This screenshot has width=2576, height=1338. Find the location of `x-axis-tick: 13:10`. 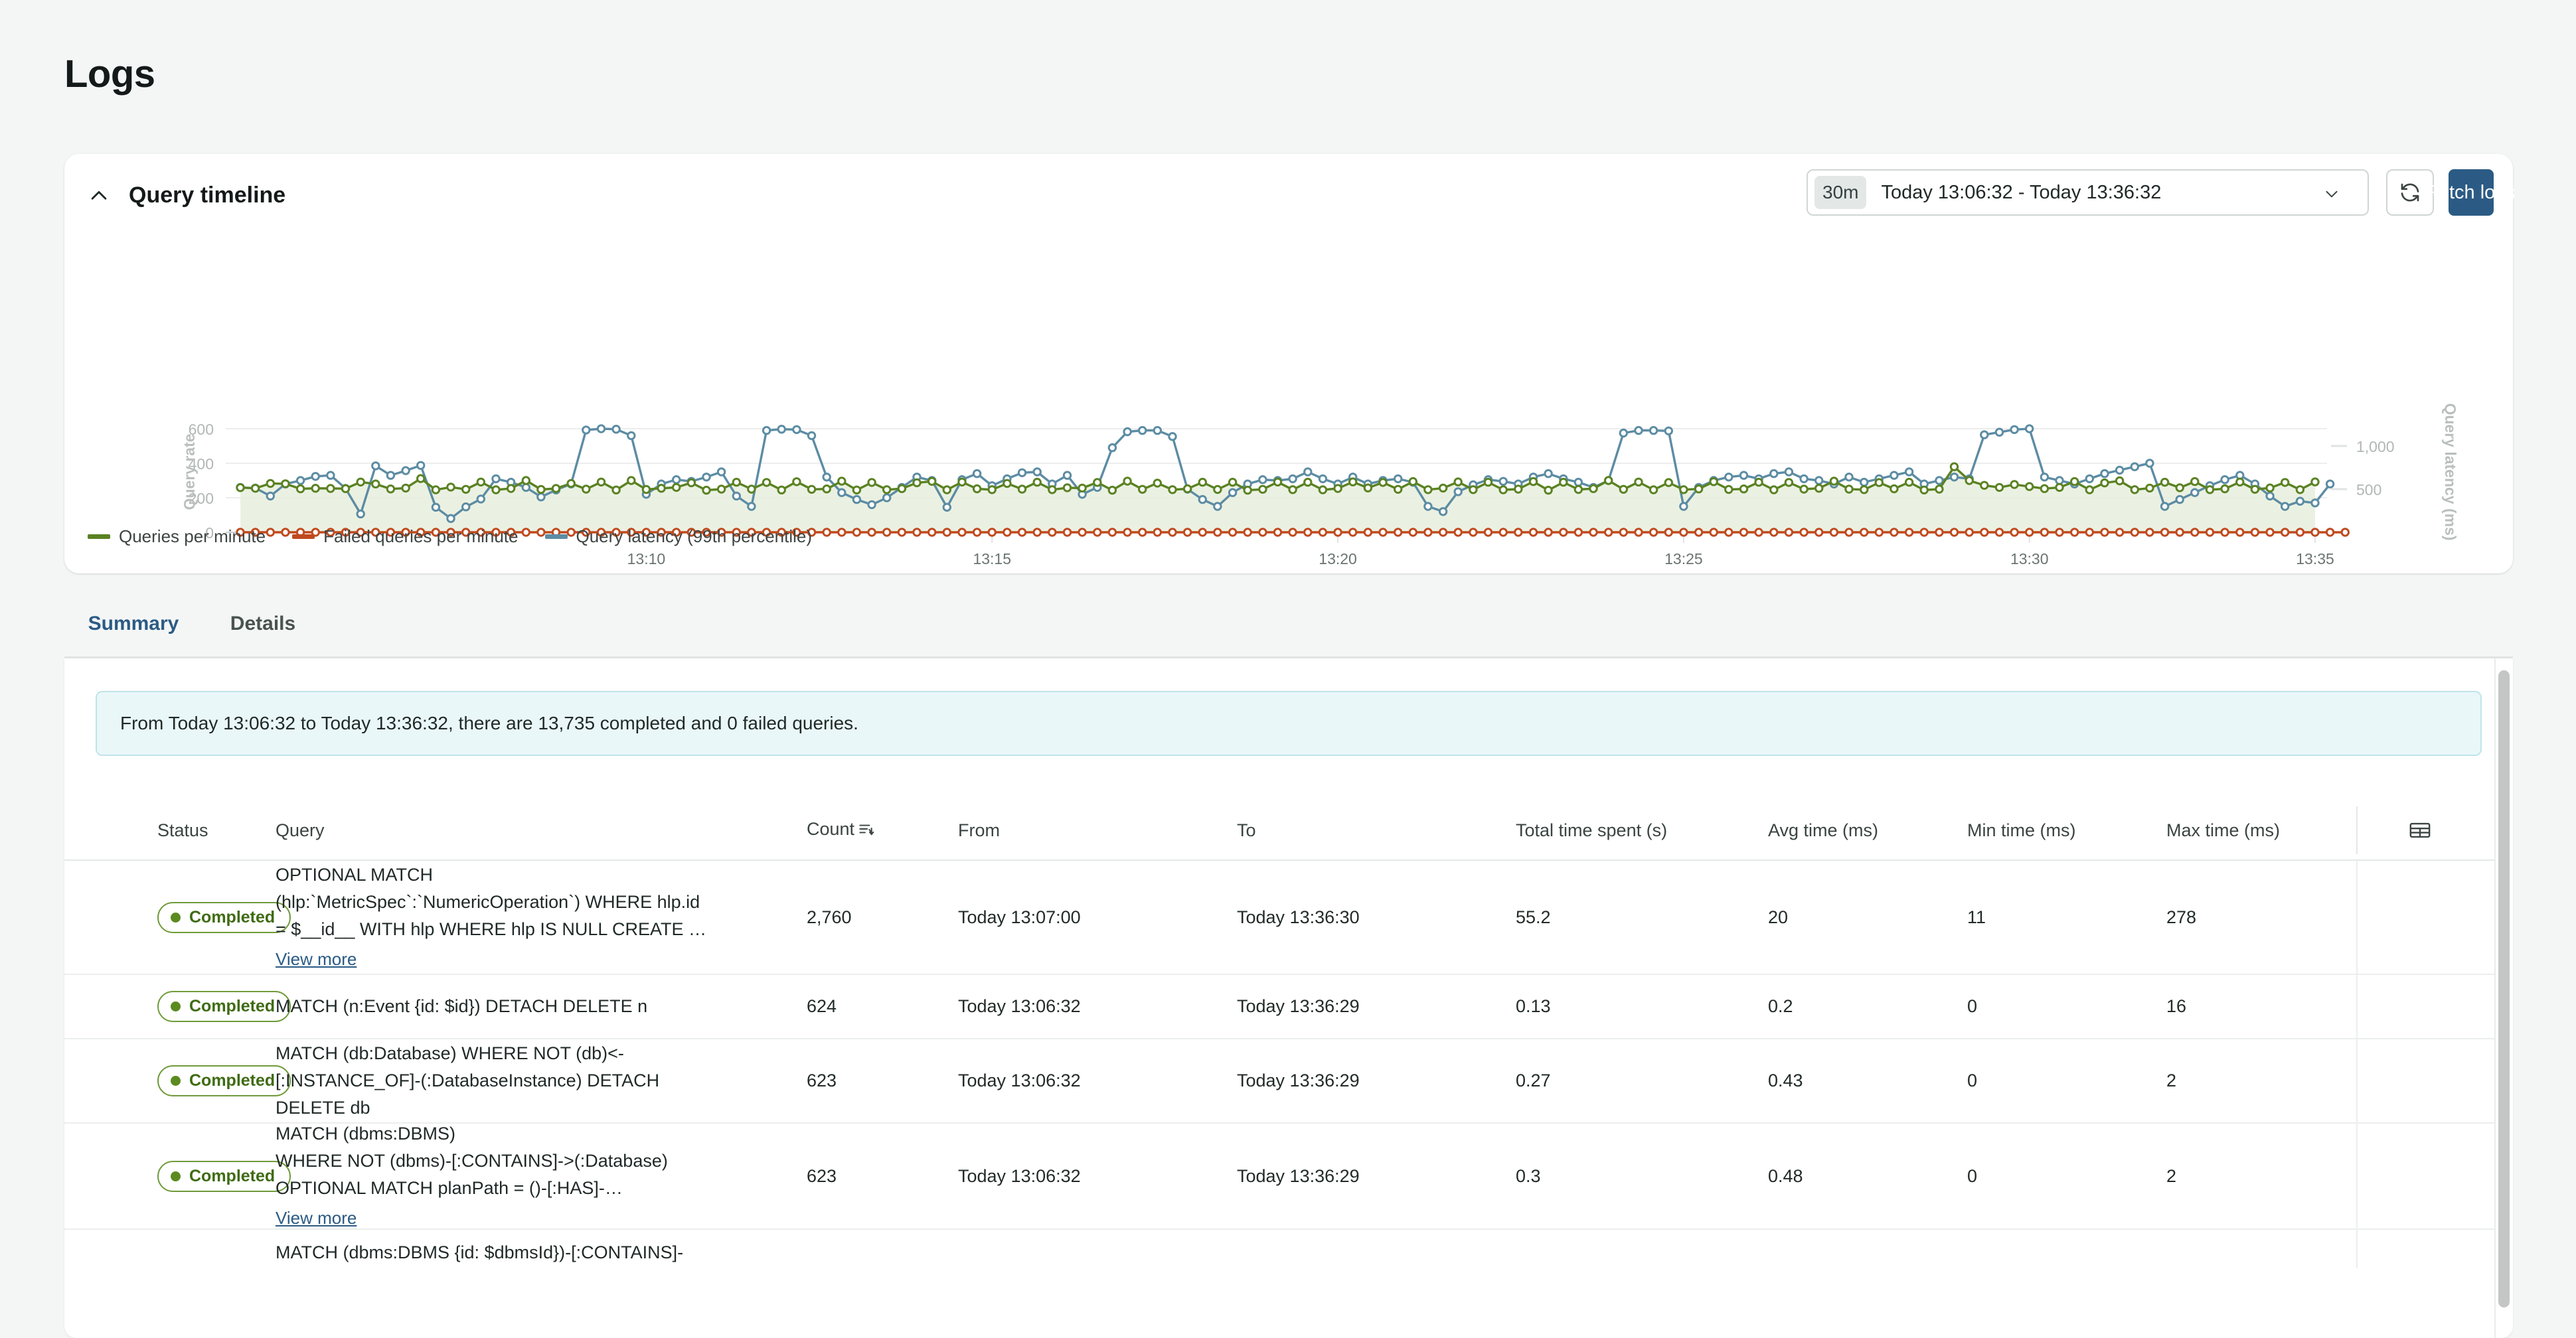

x-axis-tick: 13:10 is located at coordinates (646, 558).